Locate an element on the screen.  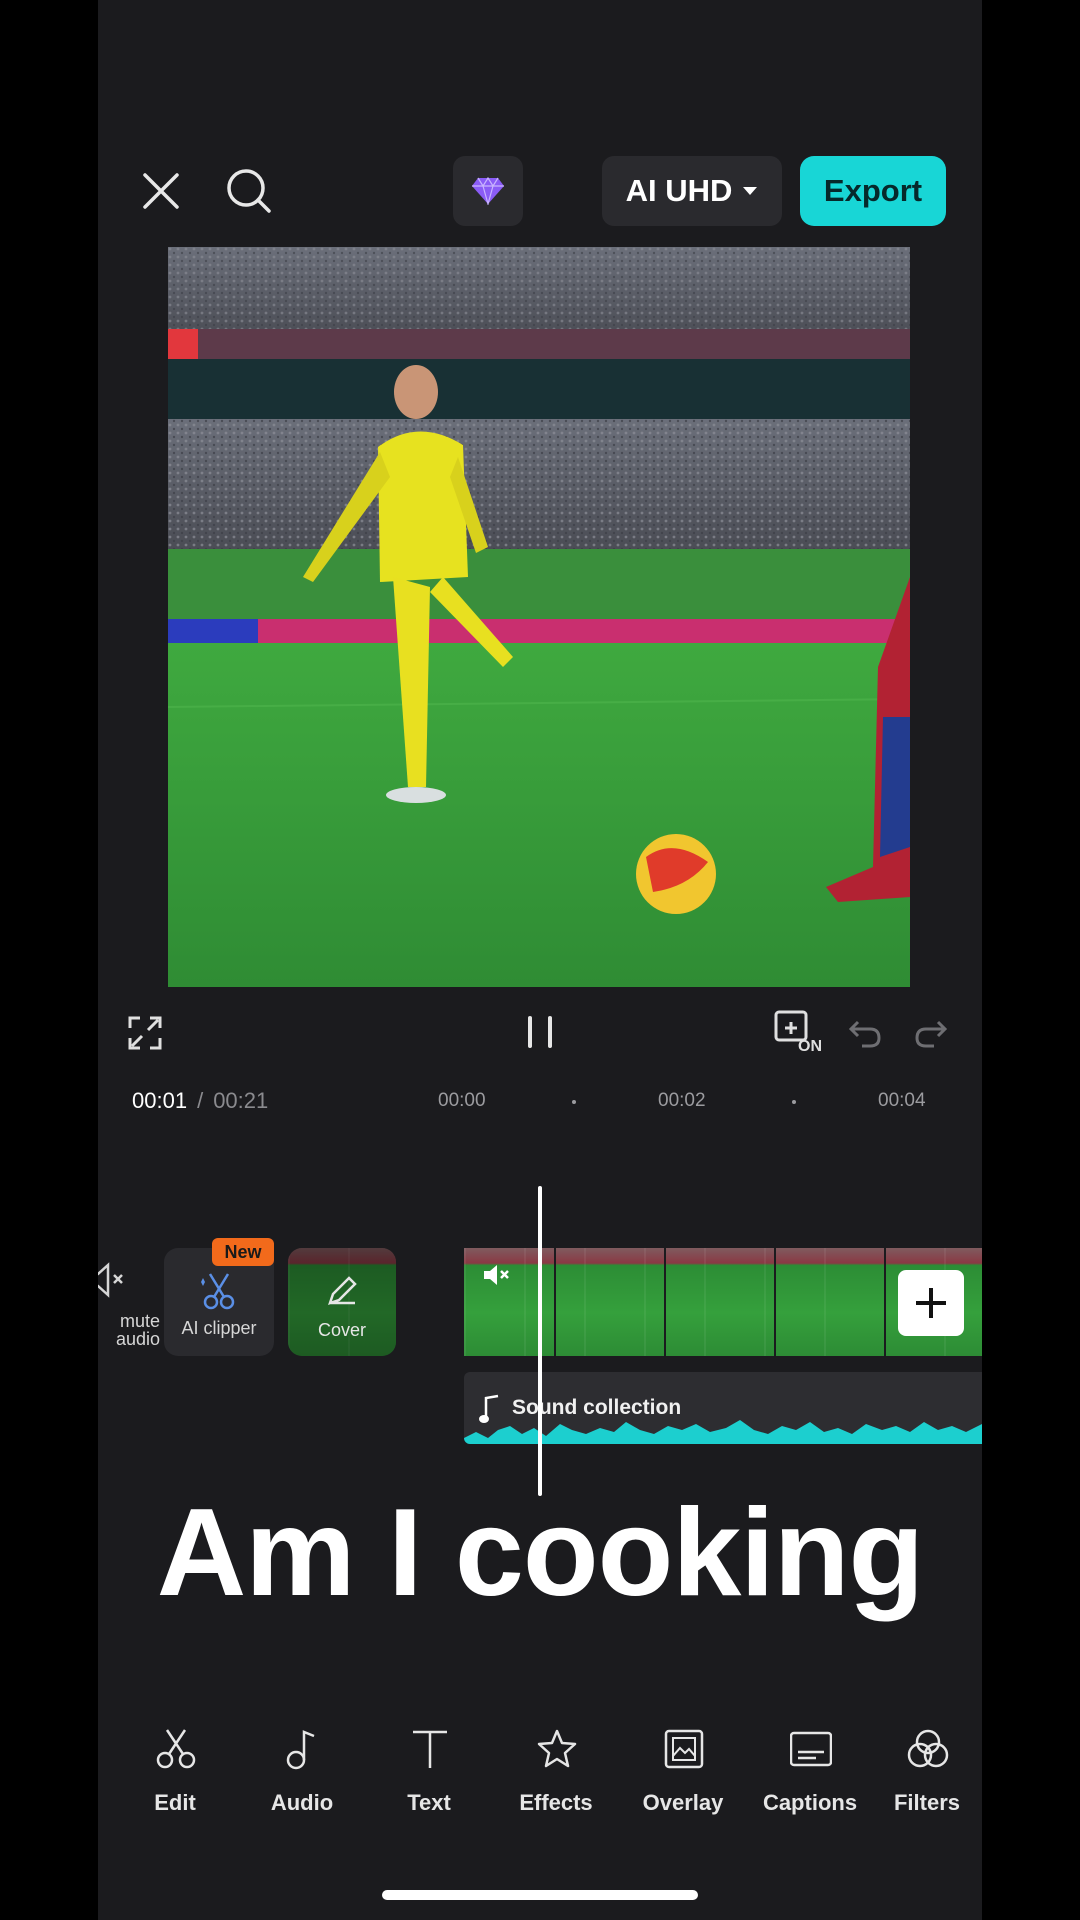
captions-icon is located at coordinates (811, 1749).